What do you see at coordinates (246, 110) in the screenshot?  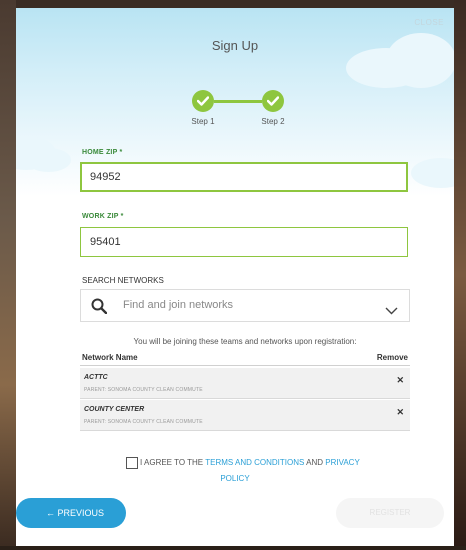 I see `step-indicator: Step 1 Step 2` at bounding box center [246, 110].